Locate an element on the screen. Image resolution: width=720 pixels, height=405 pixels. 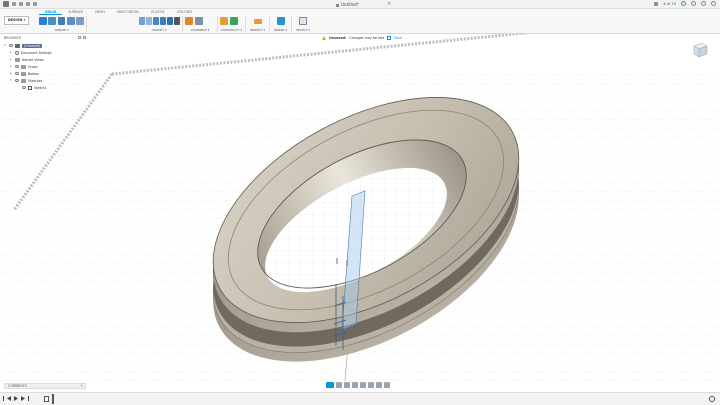
app-menu-icon is located at coordinates (6, 4).